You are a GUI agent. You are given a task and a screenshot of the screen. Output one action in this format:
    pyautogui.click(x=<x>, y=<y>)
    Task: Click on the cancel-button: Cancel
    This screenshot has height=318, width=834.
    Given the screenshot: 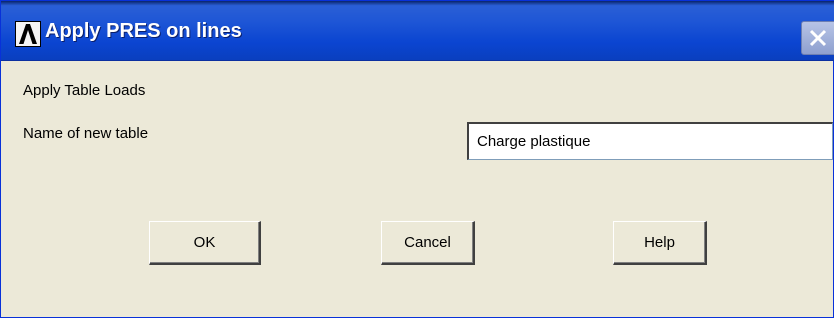 What is the action you would take?
    pyautogui.click(x=428, y=243)
    